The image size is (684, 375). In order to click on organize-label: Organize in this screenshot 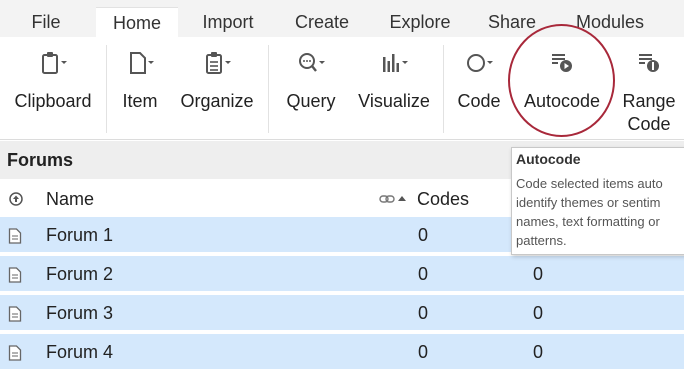, I will do `click(217, 101)`.